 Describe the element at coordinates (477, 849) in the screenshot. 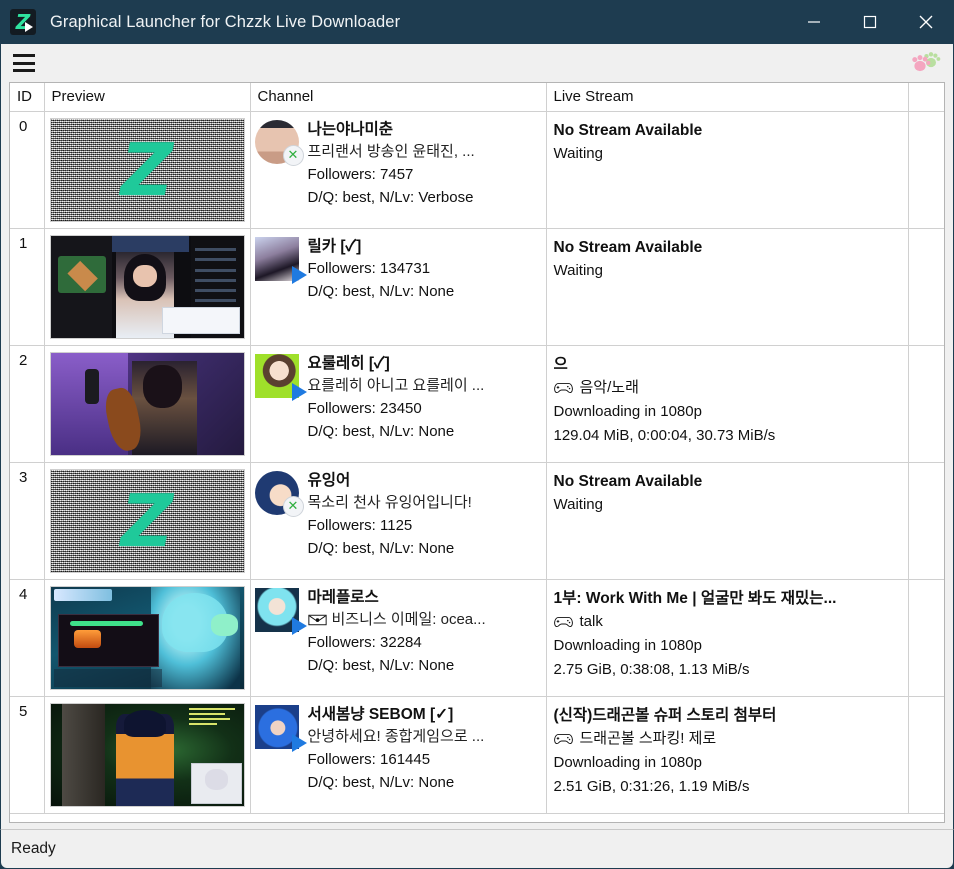

I see `status-bar: Ready` at that location.